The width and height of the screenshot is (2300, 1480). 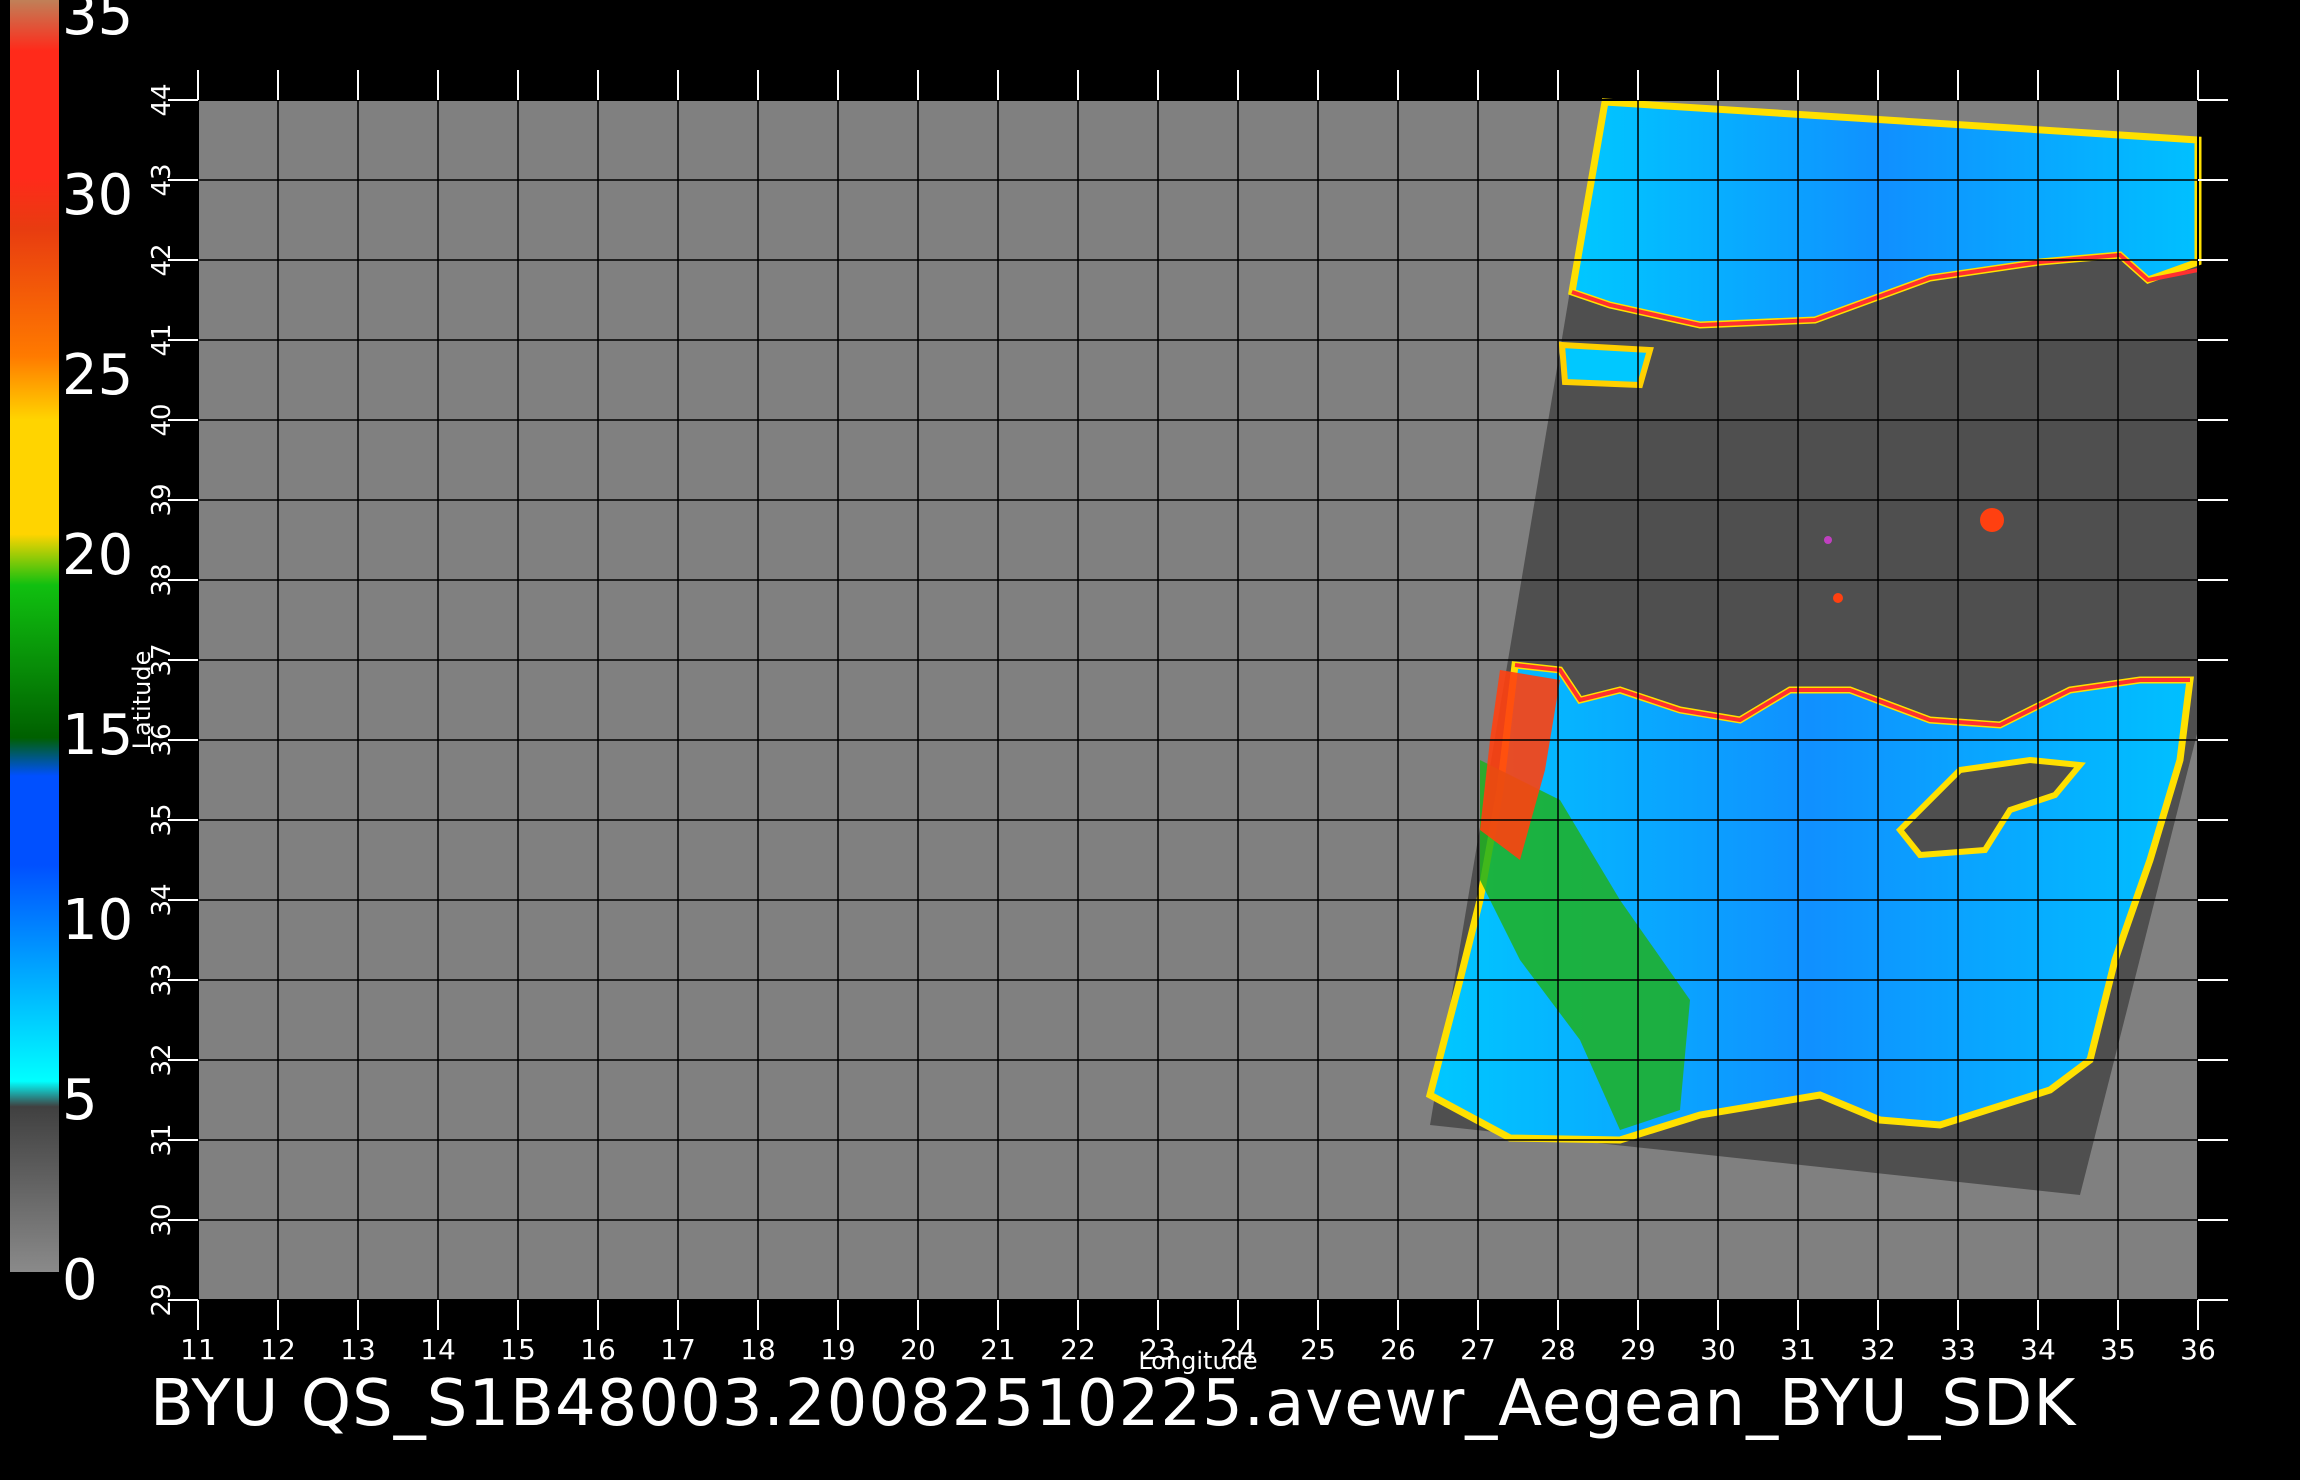 I want to click on lon-tick-label: 15, so click(x=518, y=1349).